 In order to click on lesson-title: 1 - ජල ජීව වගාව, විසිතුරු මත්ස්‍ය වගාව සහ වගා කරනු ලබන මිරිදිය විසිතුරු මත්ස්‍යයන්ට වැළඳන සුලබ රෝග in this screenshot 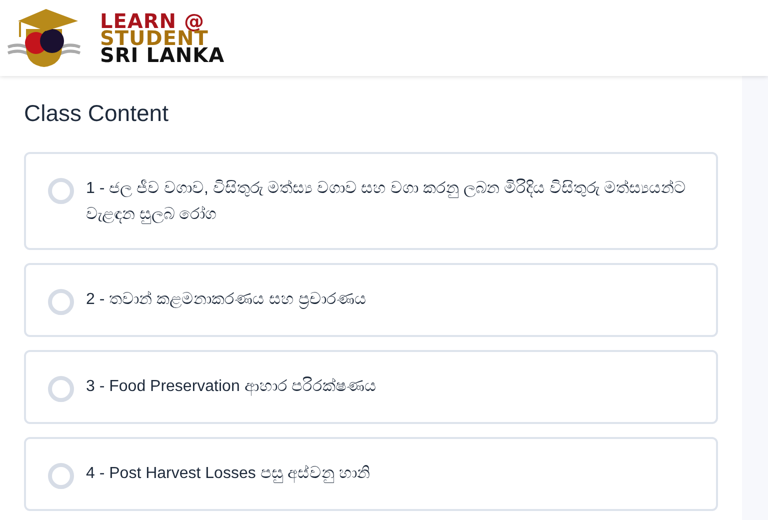, I will do `click(386, 202)`.